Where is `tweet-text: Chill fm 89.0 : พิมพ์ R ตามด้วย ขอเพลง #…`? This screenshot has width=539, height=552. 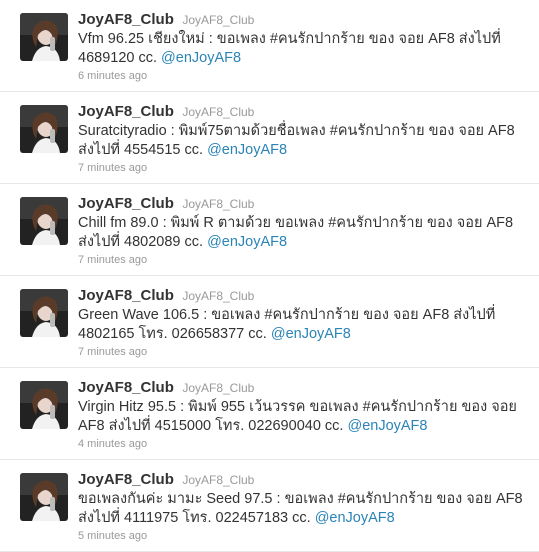
tweet-text: Chill fm 89.0 : พิมพ์ R ตามด้วย ขอเพลง #… is located at coordinates (300, 233).